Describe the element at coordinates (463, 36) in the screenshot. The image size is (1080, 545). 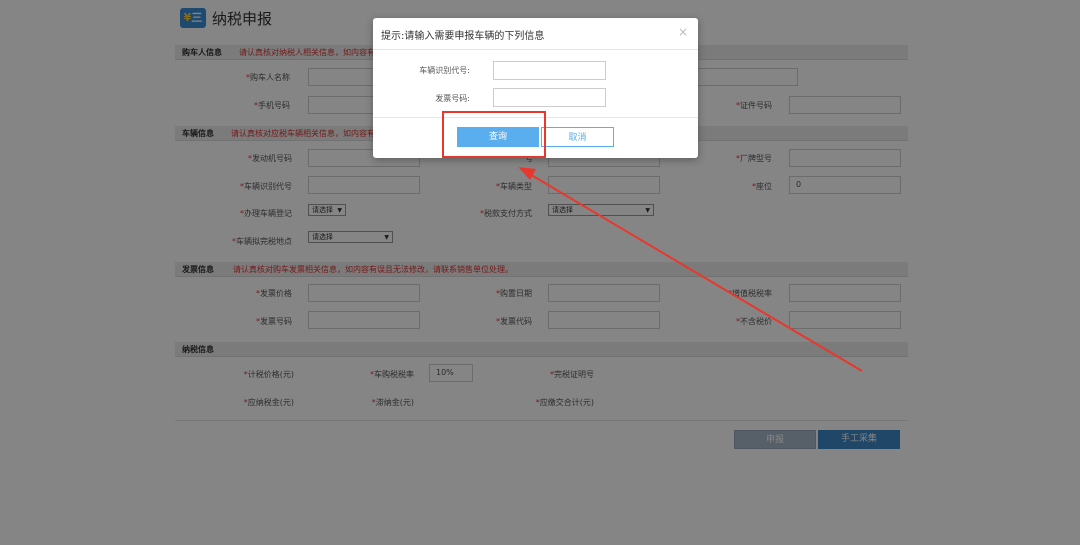
I see `dialog-title: 提示:请输入需要申报车辆的下列信息` at that location.